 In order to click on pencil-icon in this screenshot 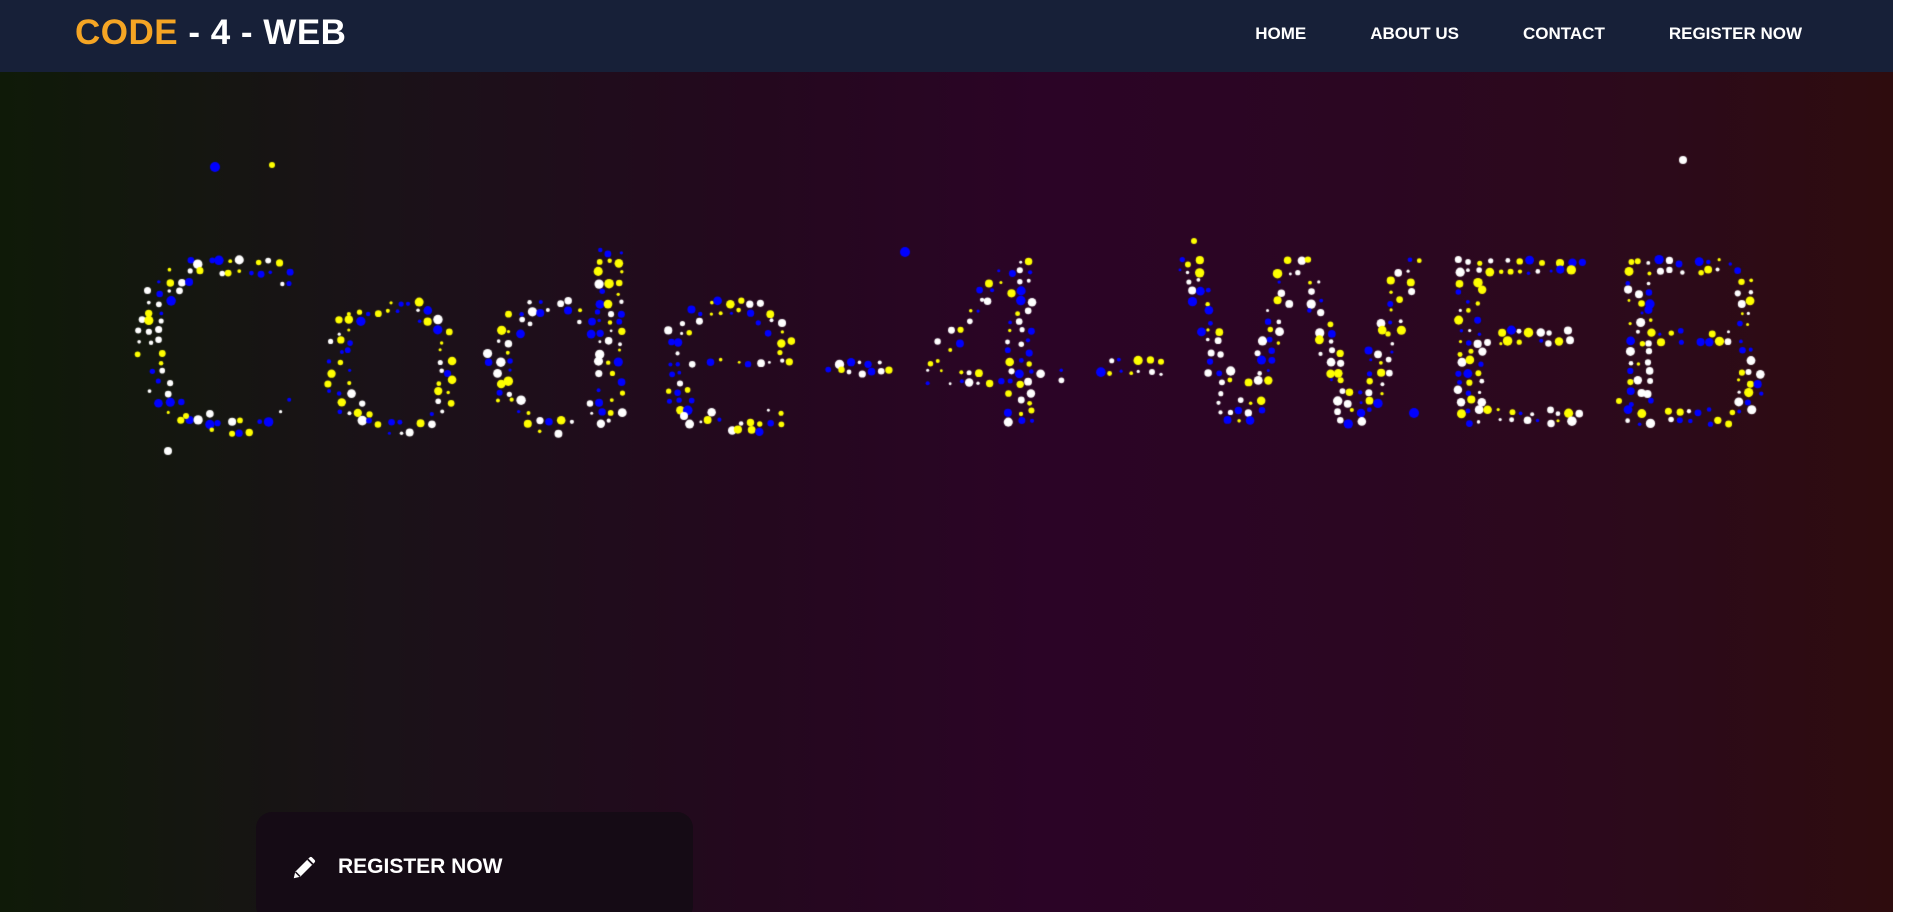, I will do `click(304, 867)`.